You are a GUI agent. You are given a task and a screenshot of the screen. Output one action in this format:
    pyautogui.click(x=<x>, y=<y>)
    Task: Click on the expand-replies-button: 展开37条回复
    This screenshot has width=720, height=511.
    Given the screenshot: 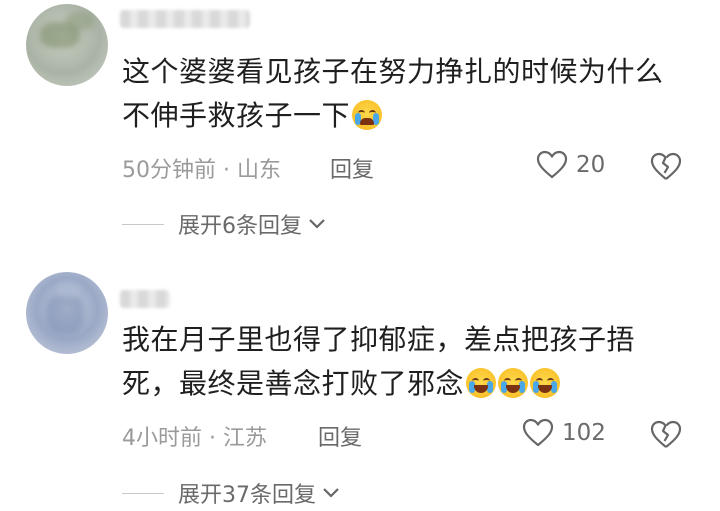 What is the action you would take?
    pyautogui.click(x=231, y=493)
    